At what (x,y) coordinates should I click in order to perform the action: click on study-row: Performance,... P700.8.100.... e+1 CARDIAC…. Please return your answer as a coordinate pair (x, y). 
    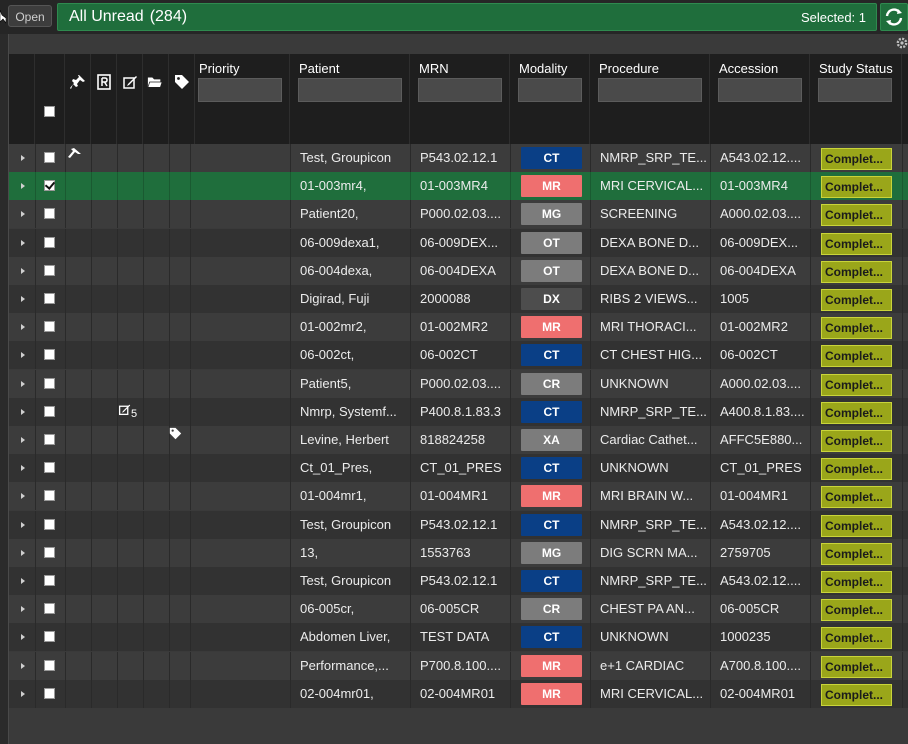
    Looking at the image, I should click on (458, 666).